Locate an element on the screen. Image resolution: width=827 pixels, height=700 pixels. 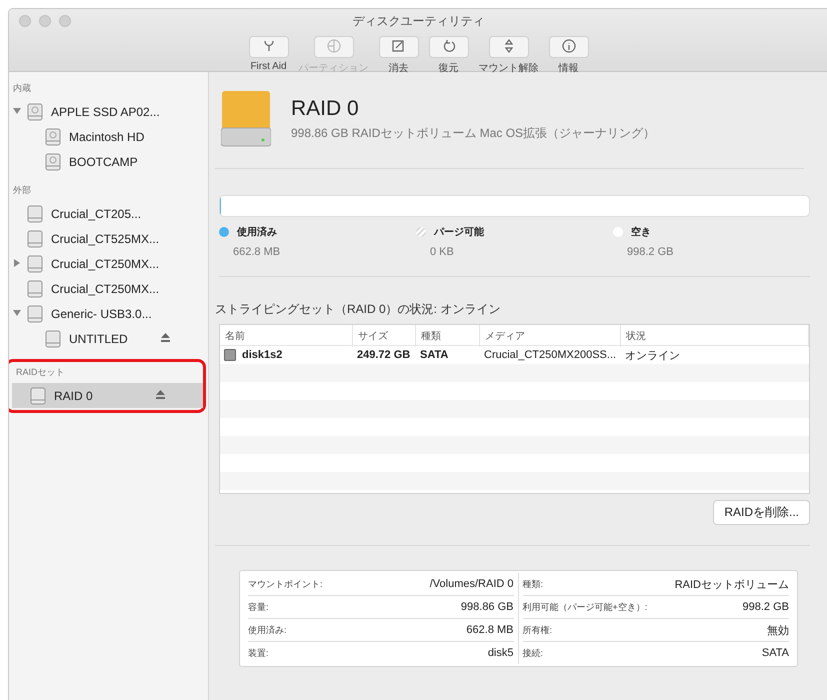
table-cell-text: オンライン is located at coordinates (652, 355).